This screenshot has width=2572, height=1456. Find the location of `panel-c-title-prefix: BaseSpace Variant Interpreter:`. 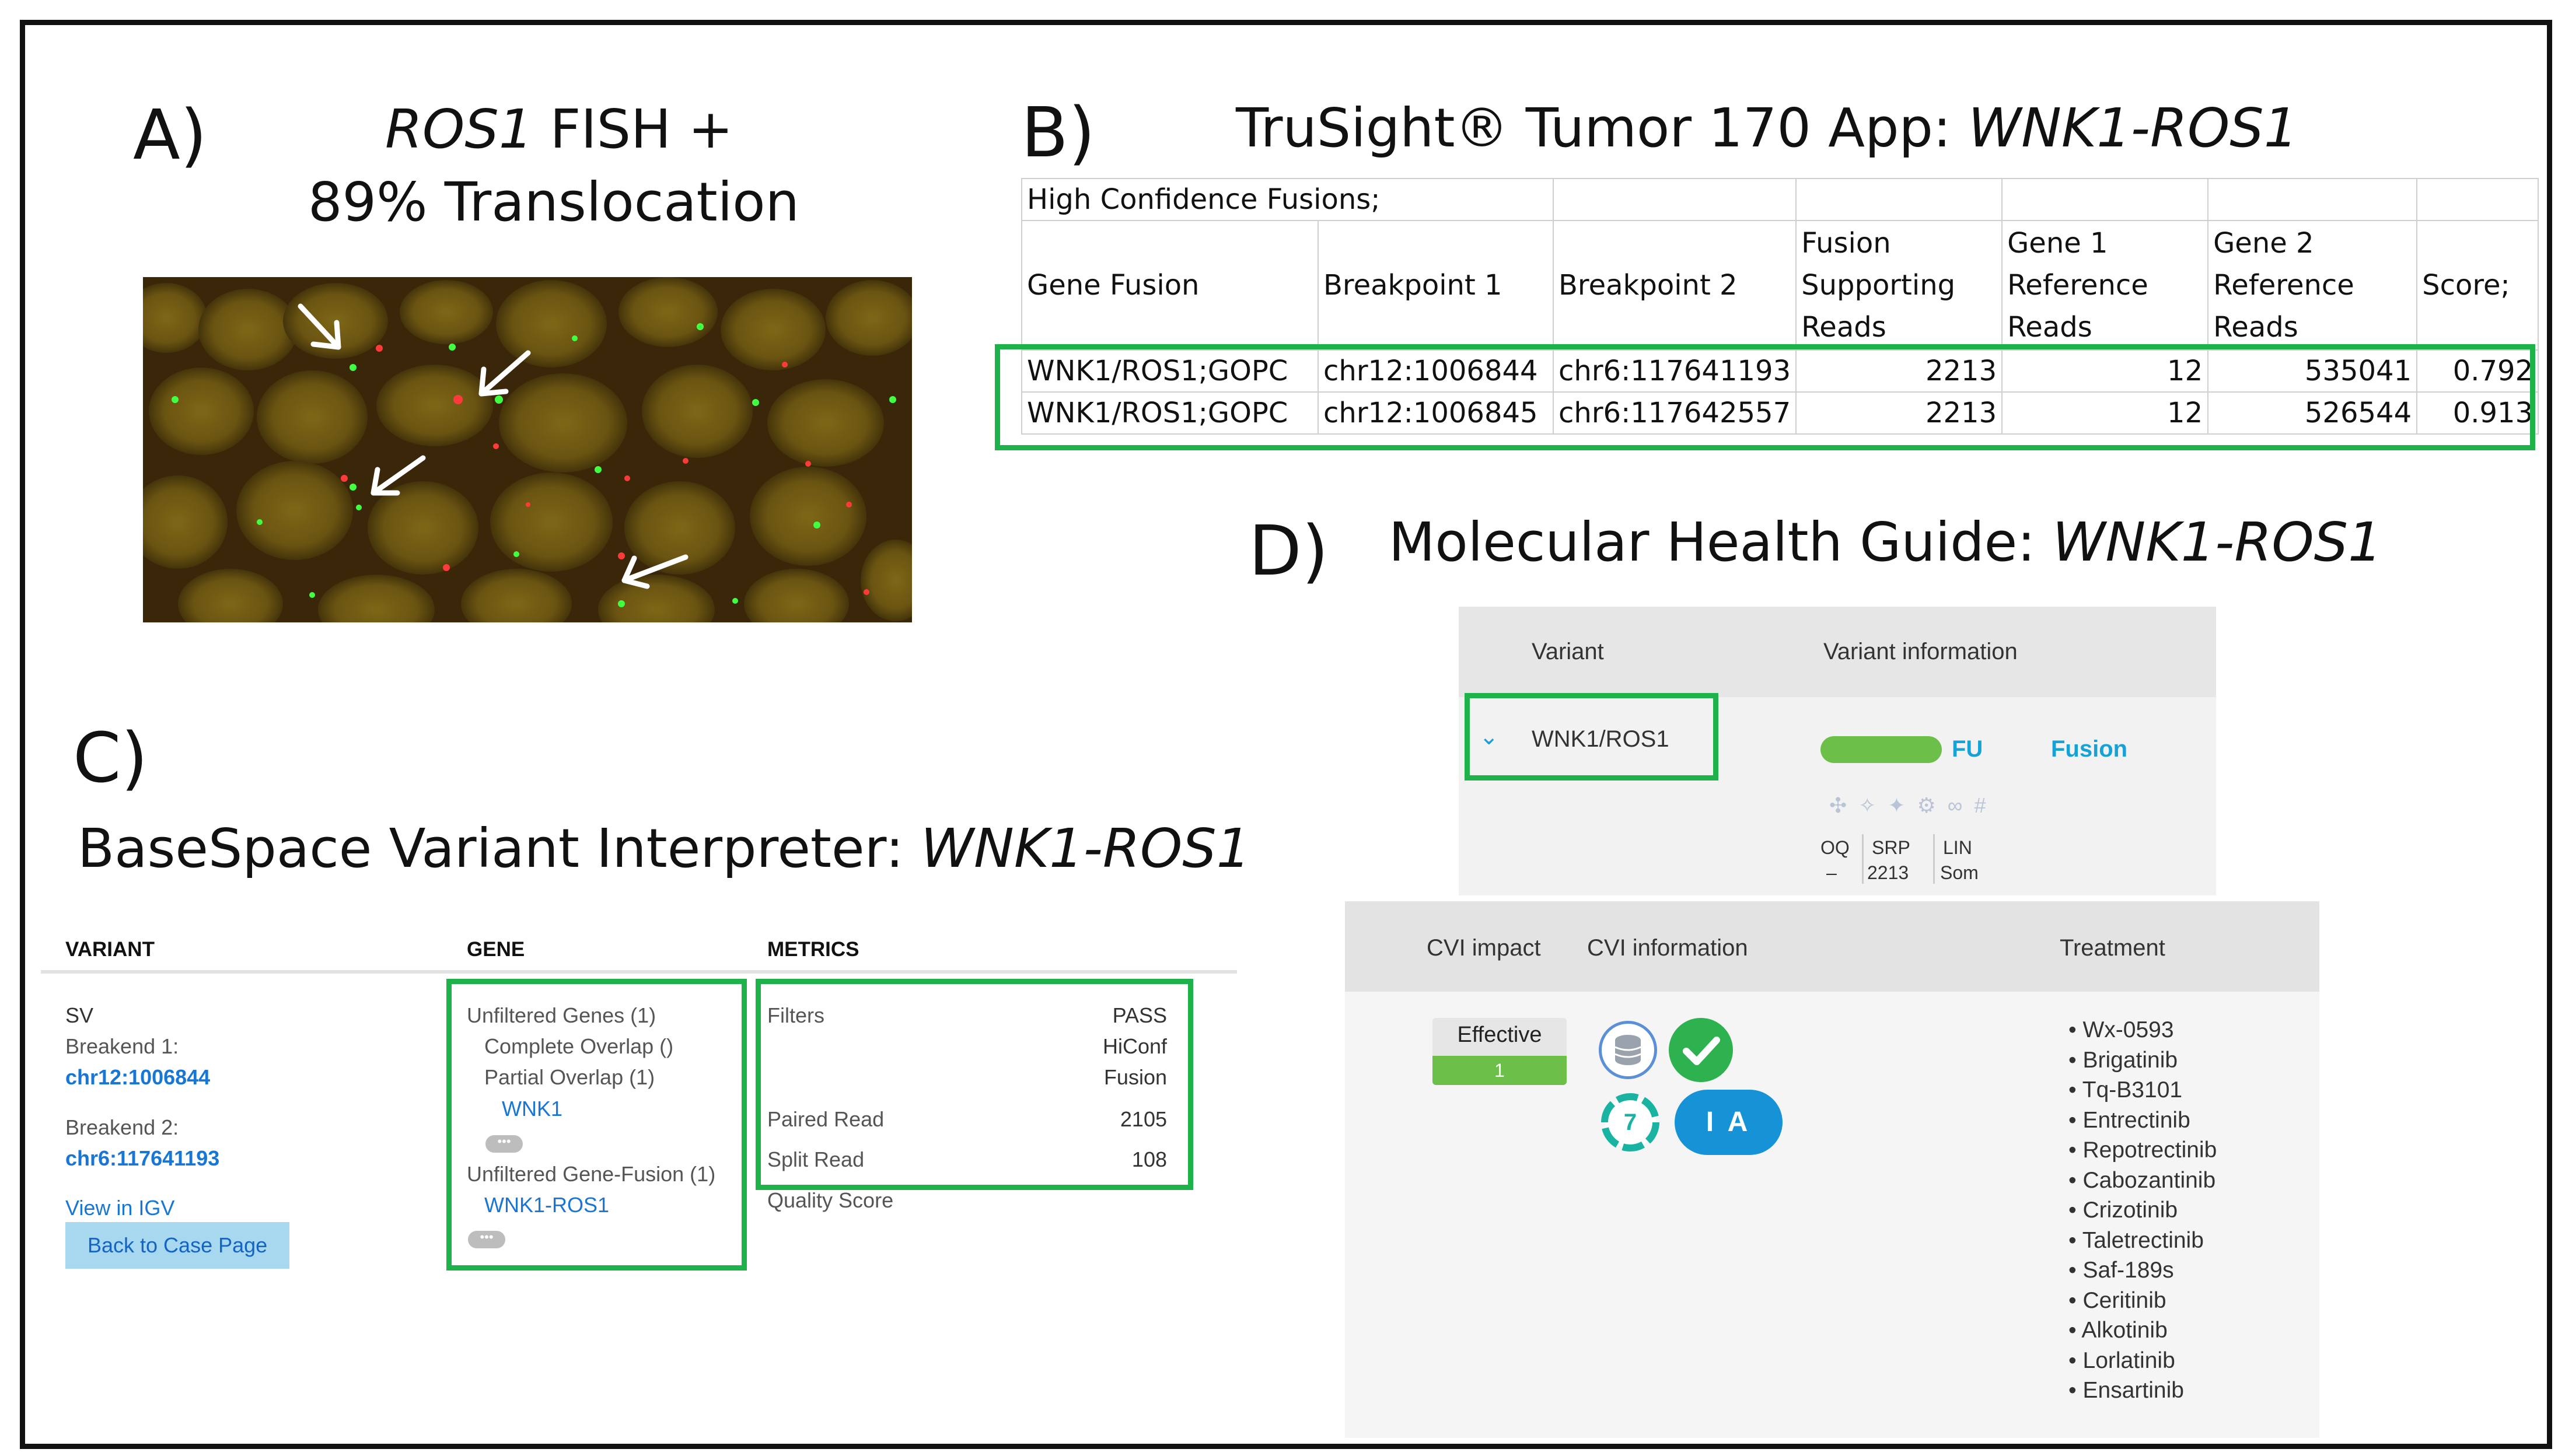

panel-c-title-prefix: BaseSpace Variant Interpreter: is located at coordinates (499, 848).